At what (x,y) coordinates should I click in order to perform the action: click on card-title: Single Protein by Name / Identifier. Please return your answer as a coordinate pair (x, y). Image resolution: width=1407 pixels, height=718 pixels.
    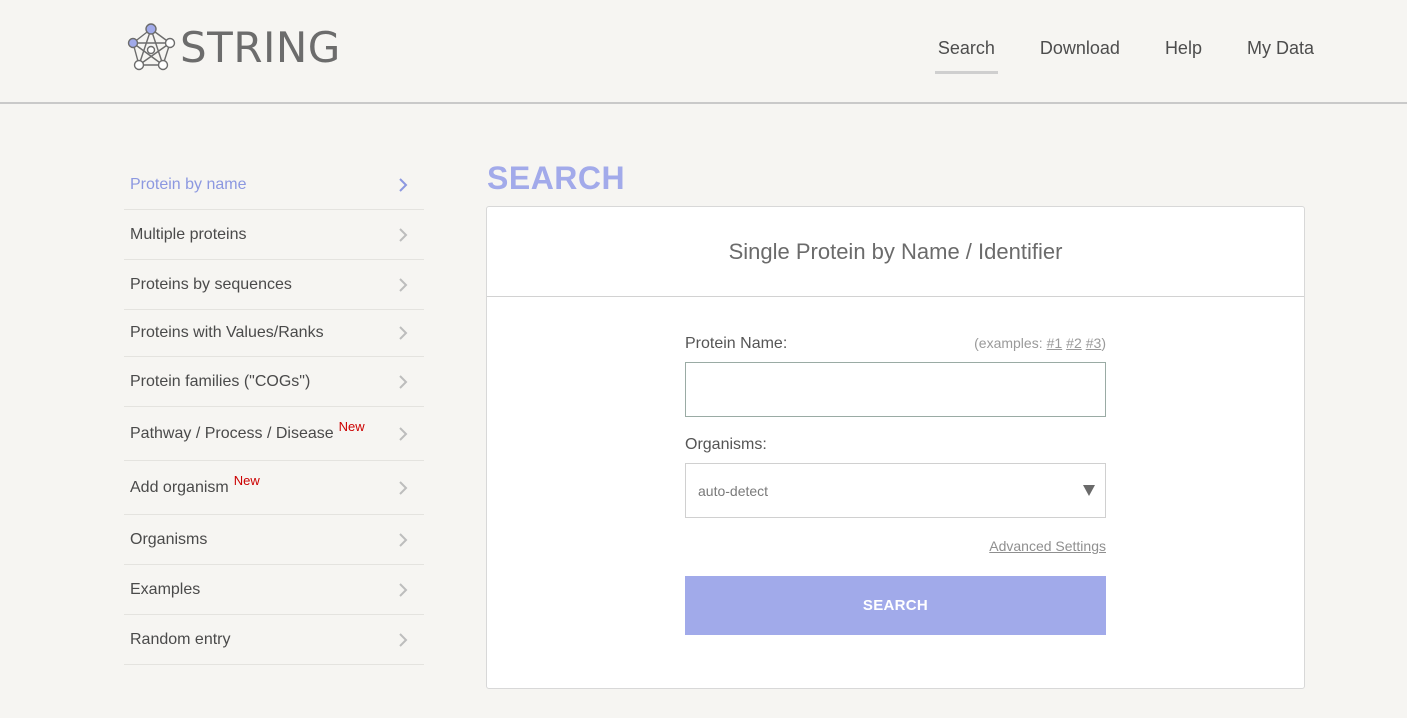
    Looking at the image, I should click on (895, 252).